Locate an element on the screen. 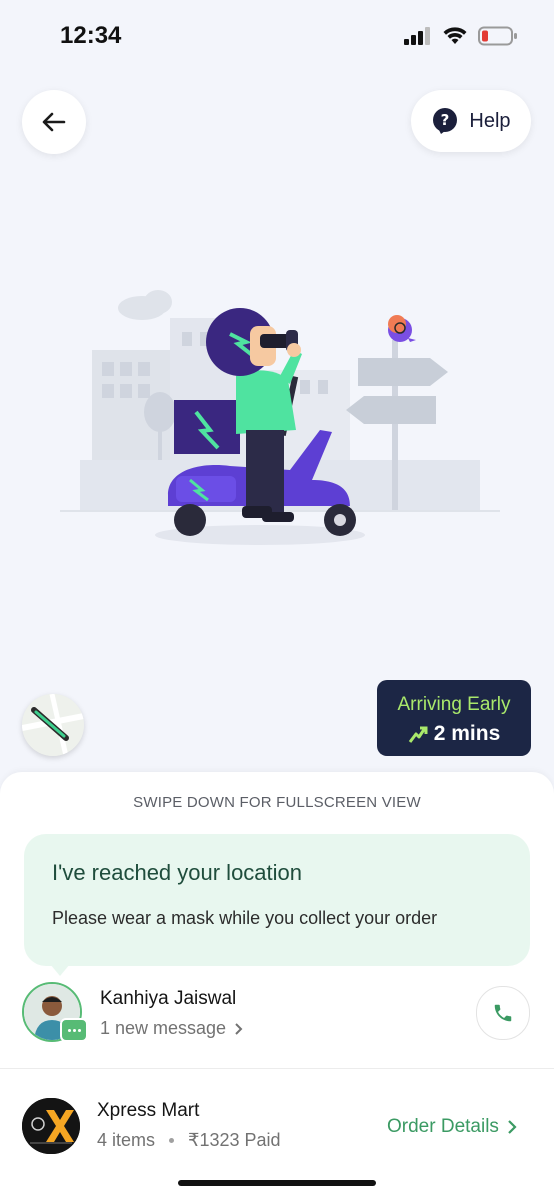 Image resolution: width=554 pixels, height=1200 pixels. xpress-mart-logo is located at coordinates (51, 1126).